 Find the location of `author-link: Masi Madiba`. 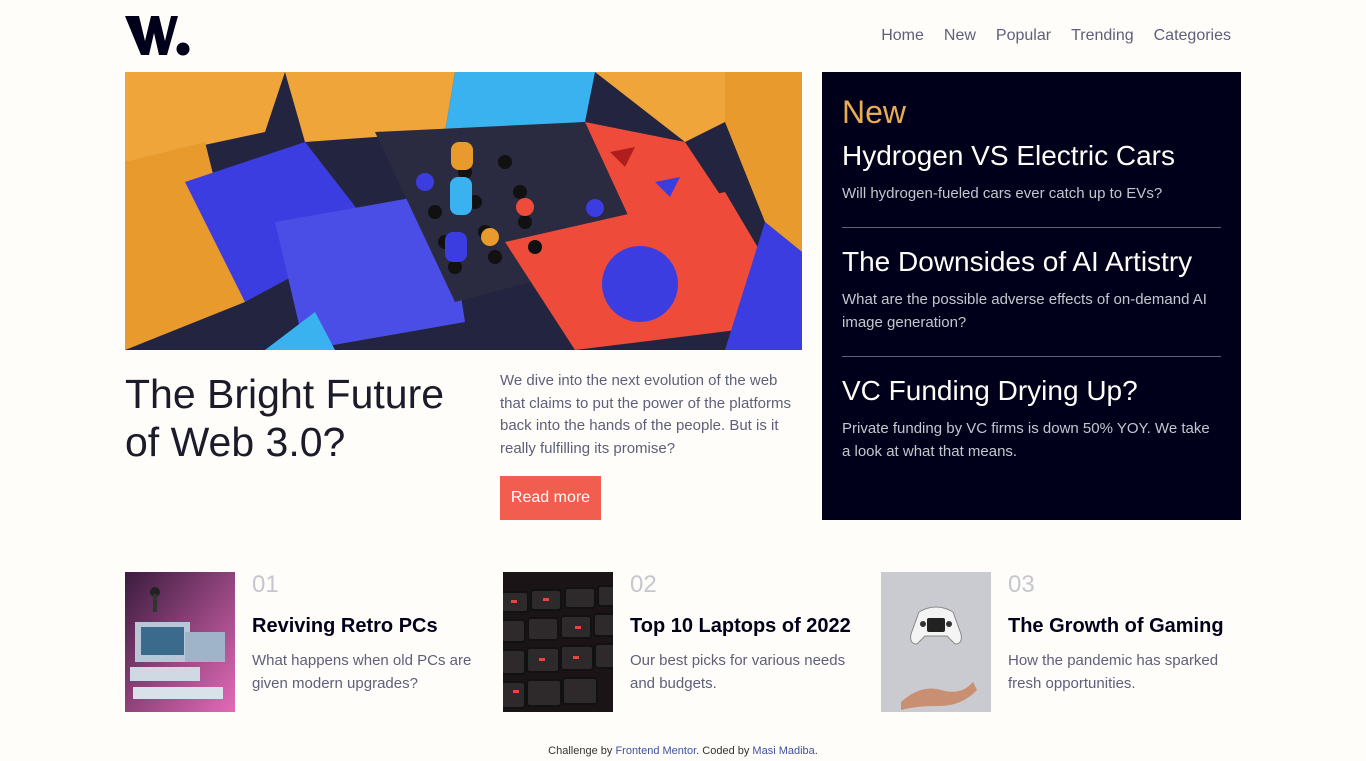

author-link: Masi Madiba is located at coordinates (783, 751).